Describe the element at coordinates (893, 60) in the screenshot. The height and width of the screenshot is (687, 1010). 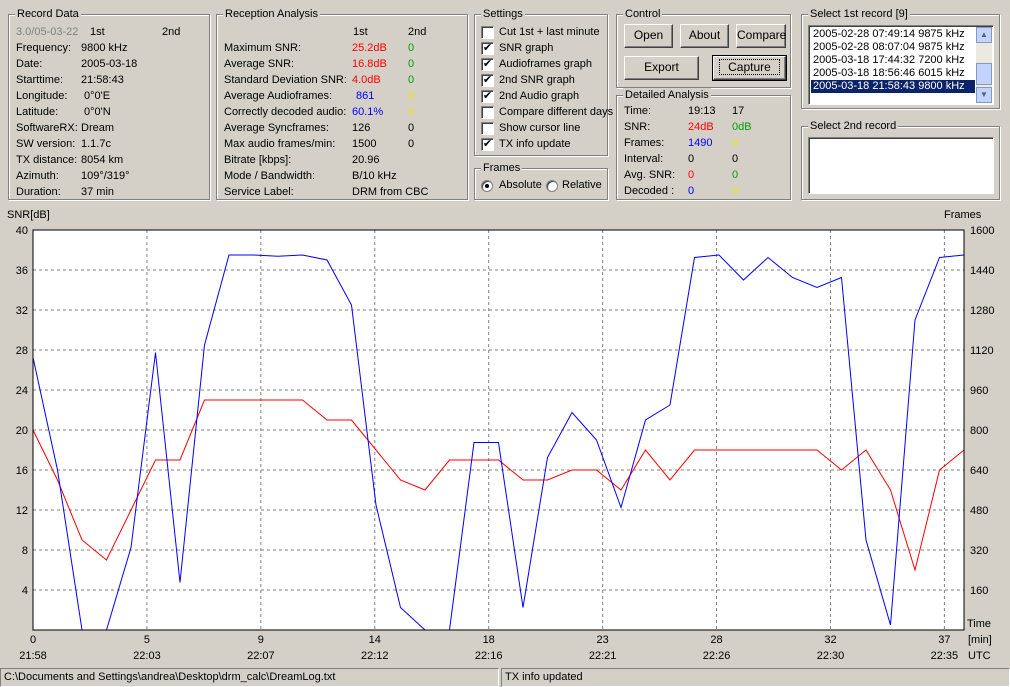
I see `record-list-item: 2005-03-18 17:44:32 7200 kHz` at that location.